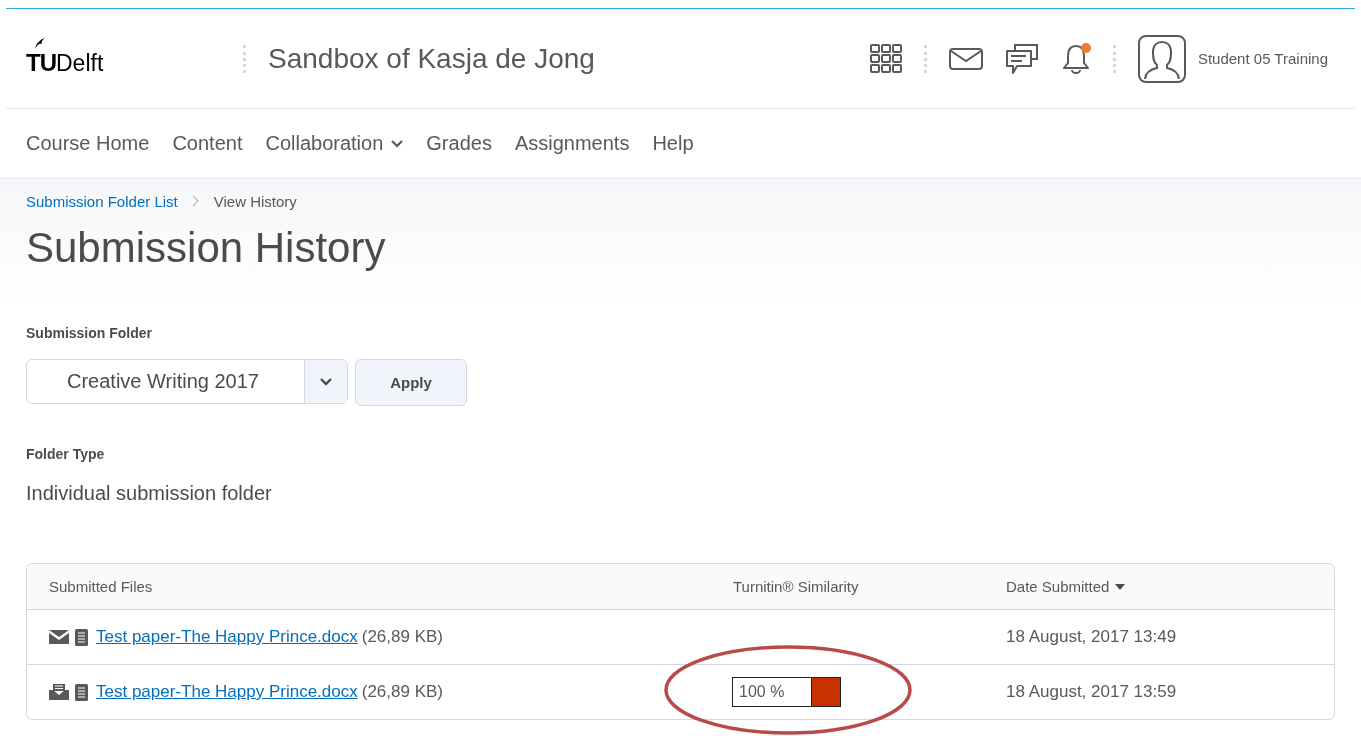  I want to click on nav-link: Collaboration, so click(334, 143).